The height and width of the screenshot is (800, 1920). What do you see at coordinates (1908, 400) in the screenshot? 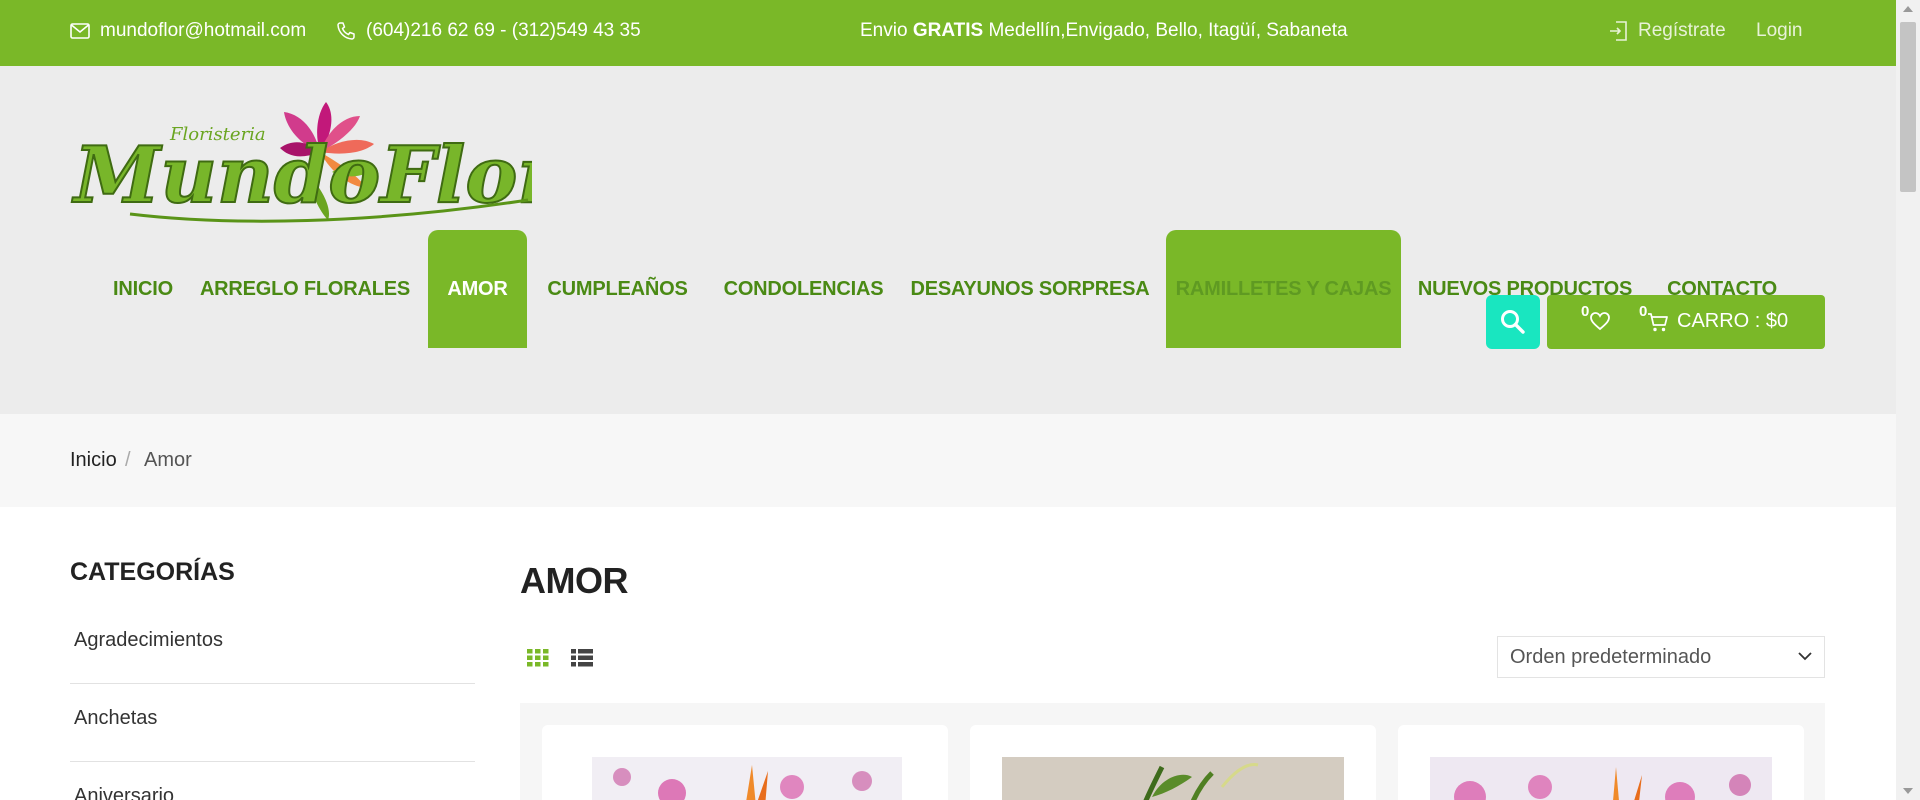
I see `page-scrollbar` at bounding box center [1908, 400].